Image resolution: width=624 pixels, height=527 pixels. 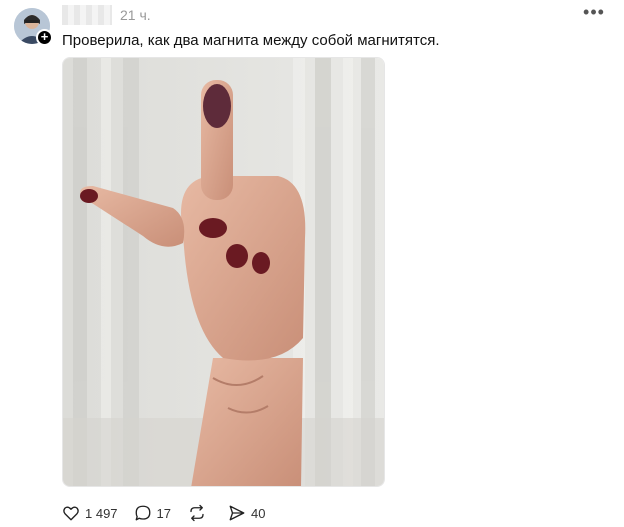 I want to click on post-actions: 1 497 17 40, so click(x=171, y=513).